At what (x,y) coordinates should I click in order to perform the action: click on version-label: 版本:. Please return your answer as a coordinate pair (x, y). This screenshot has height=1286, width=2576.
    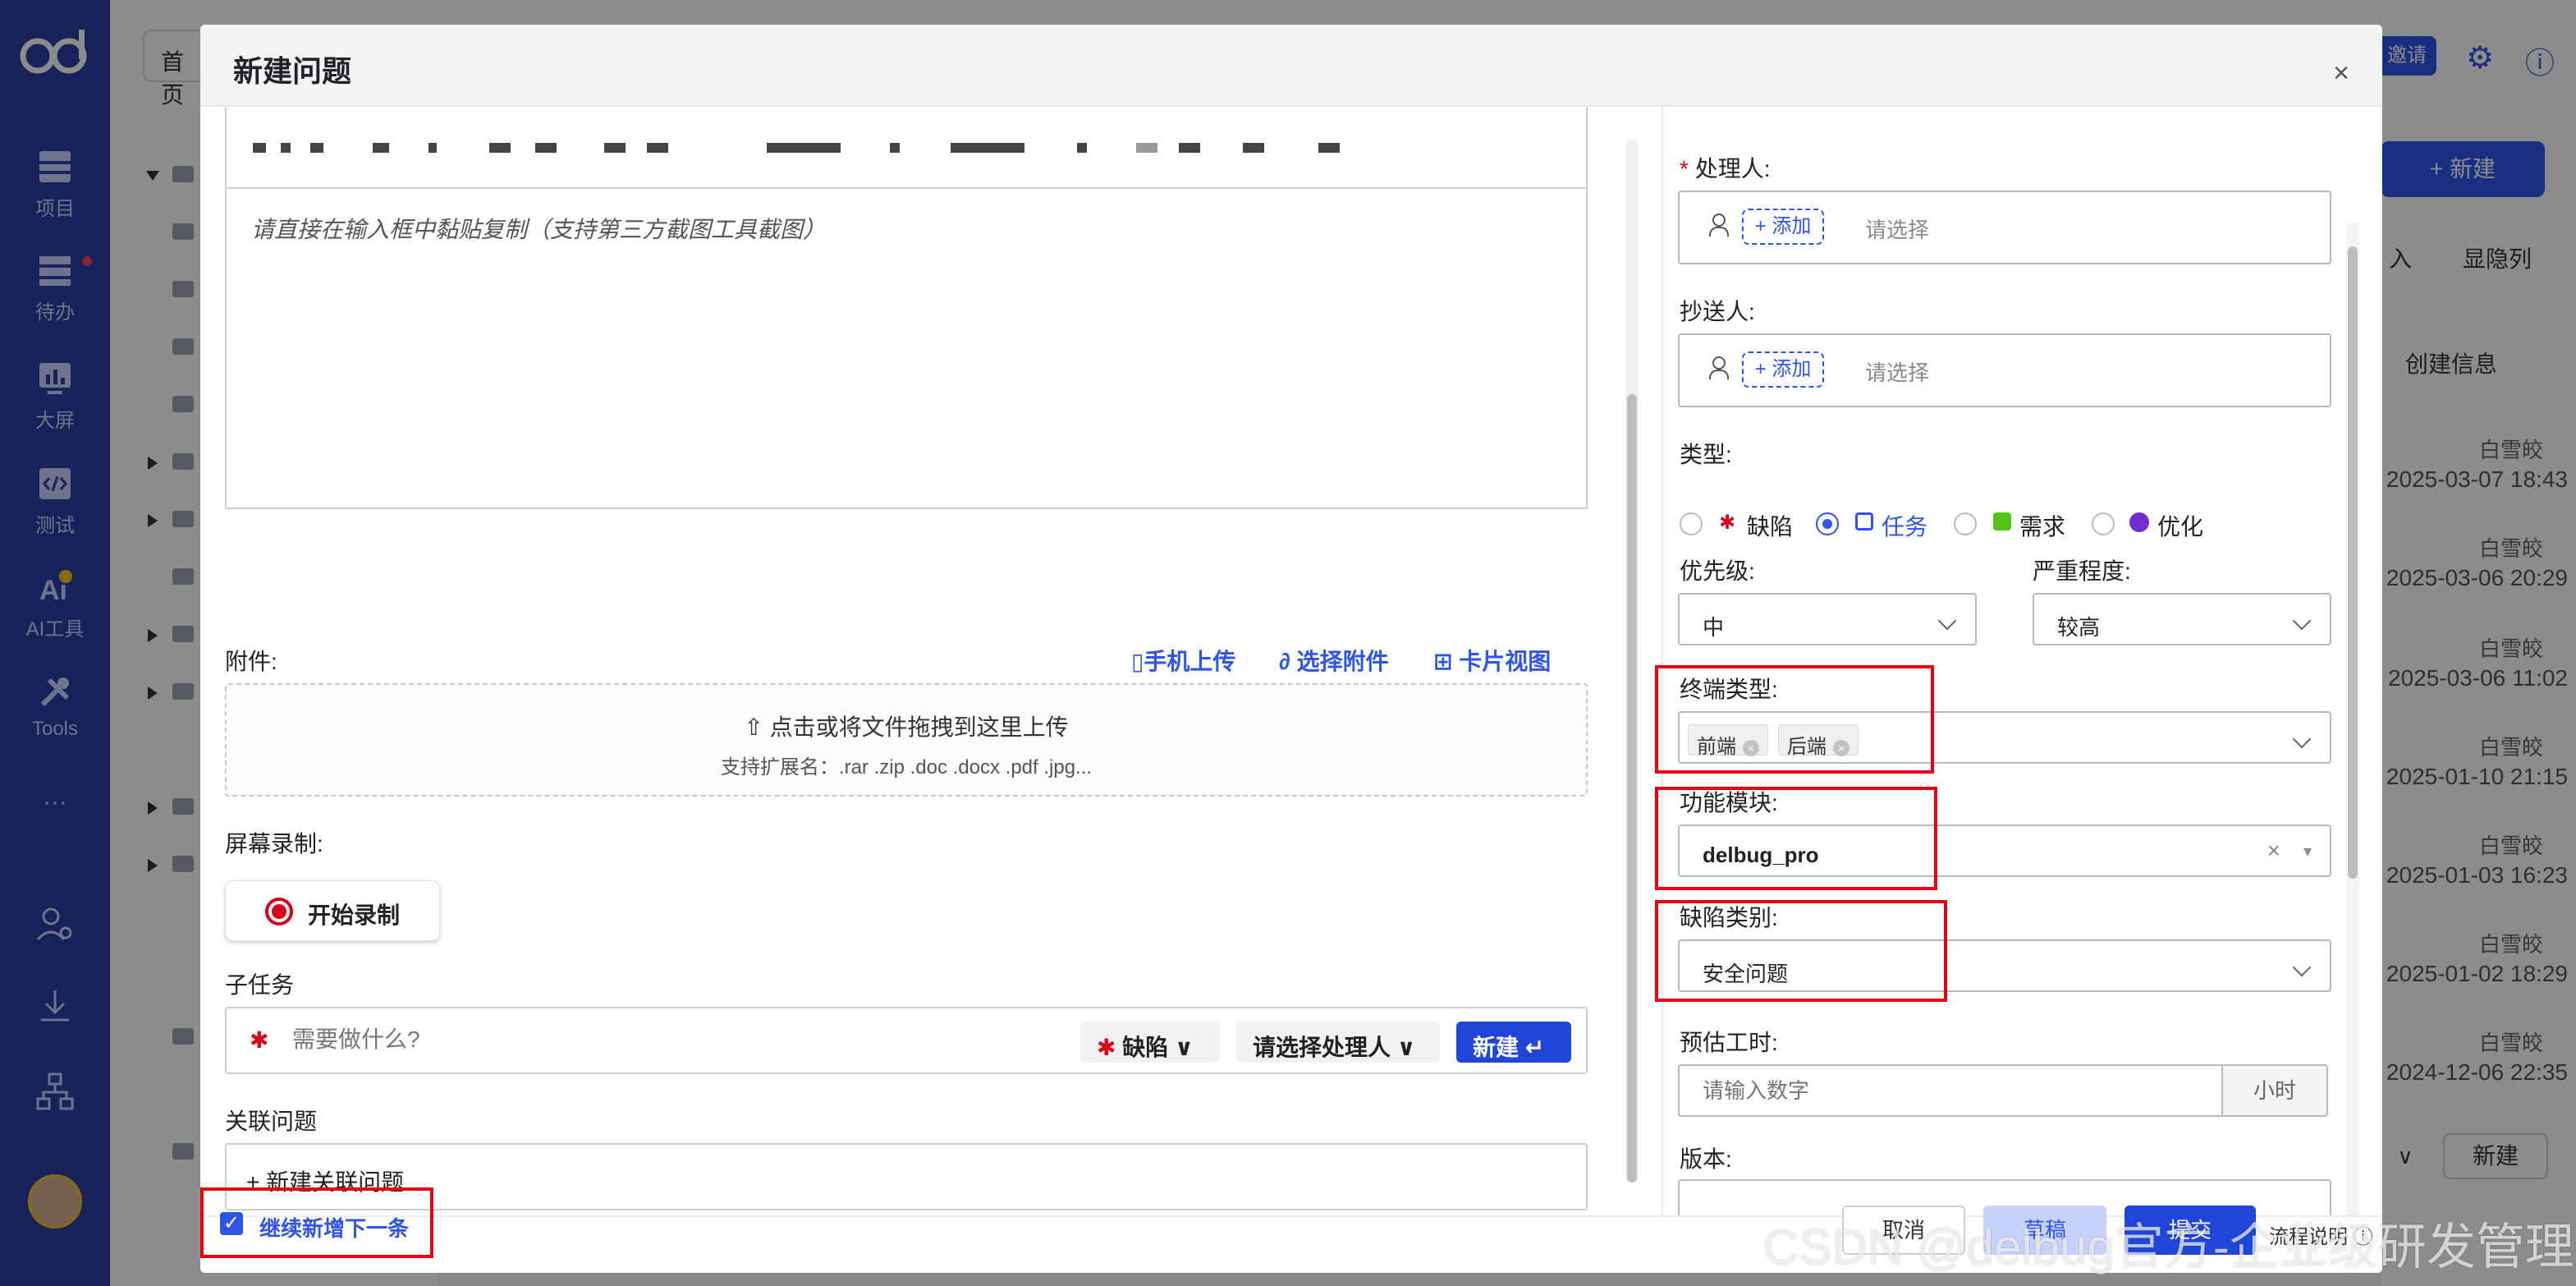
    Looking at the image, I should click on (1706, 1159).